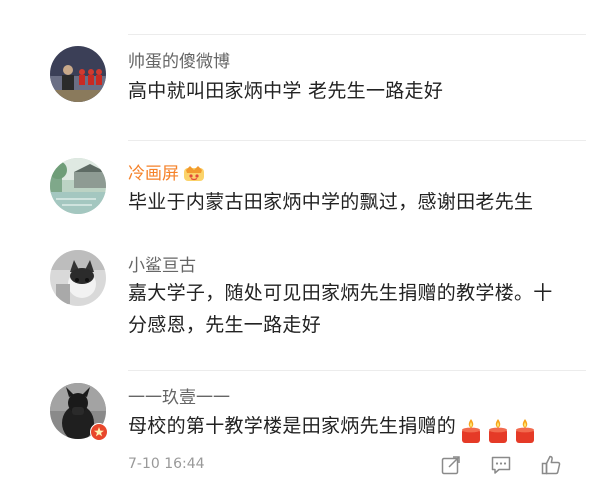 Image resolution: width=614 pixels, height=488 pixels. I want to click on vip-crown-badge-icon, so click(194, 176).